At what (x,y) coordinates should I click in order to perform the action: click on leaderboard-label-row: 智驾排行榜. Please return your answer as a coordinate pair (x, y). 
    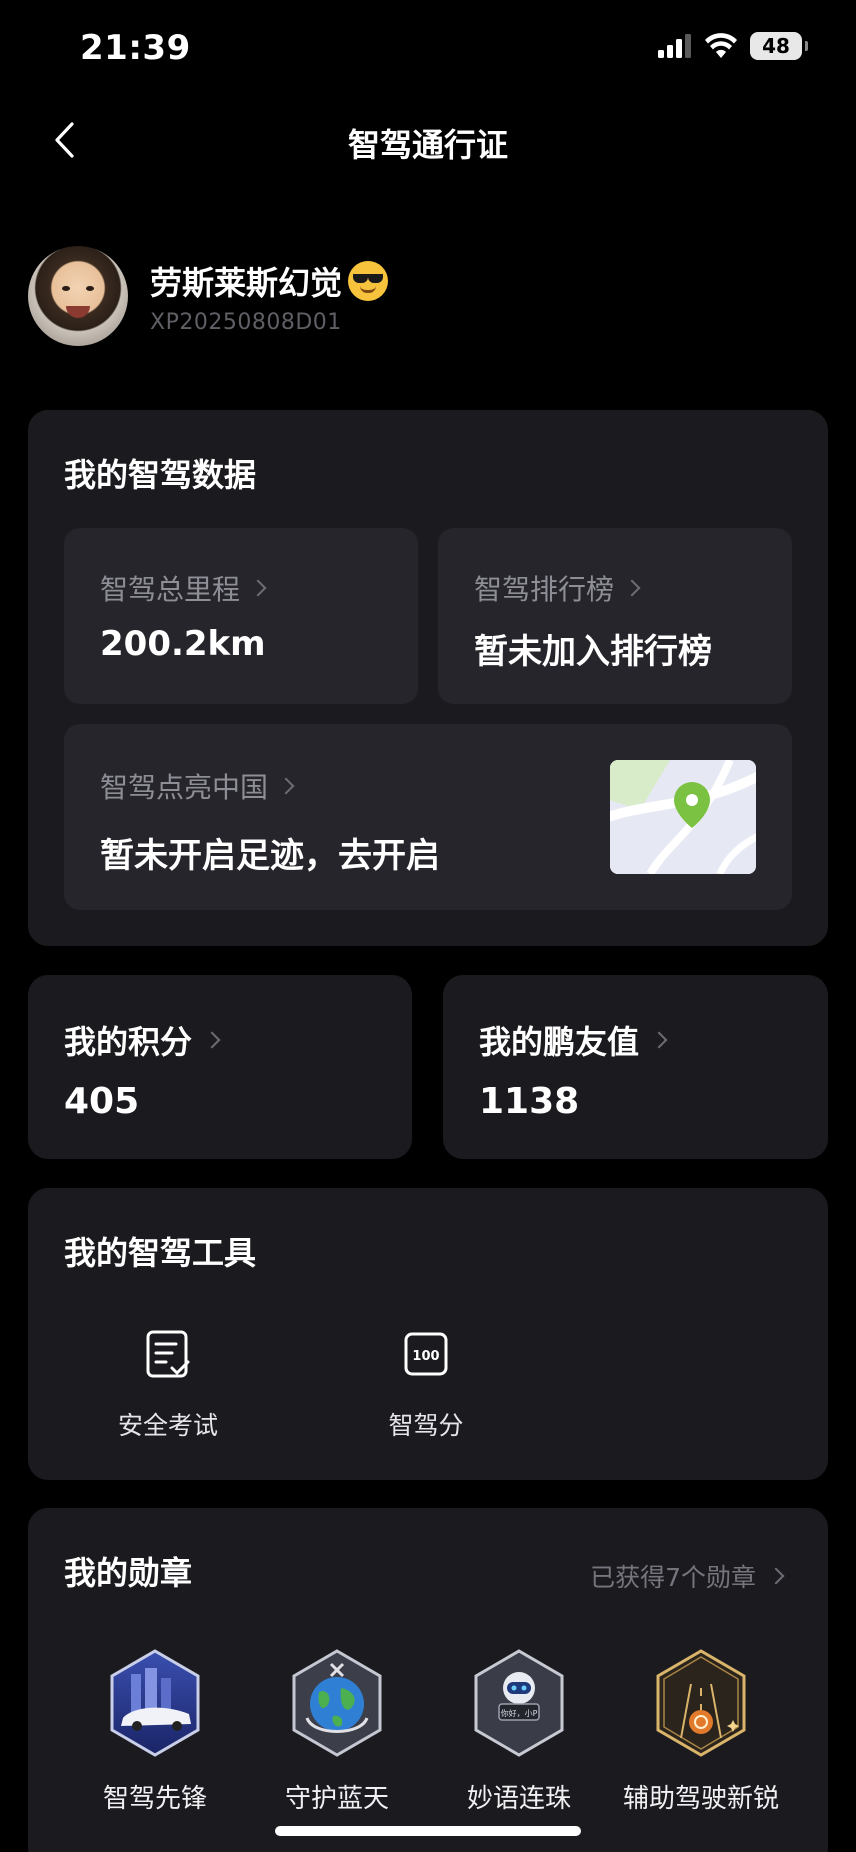
    Looking at the image, I should click on (557, 588).